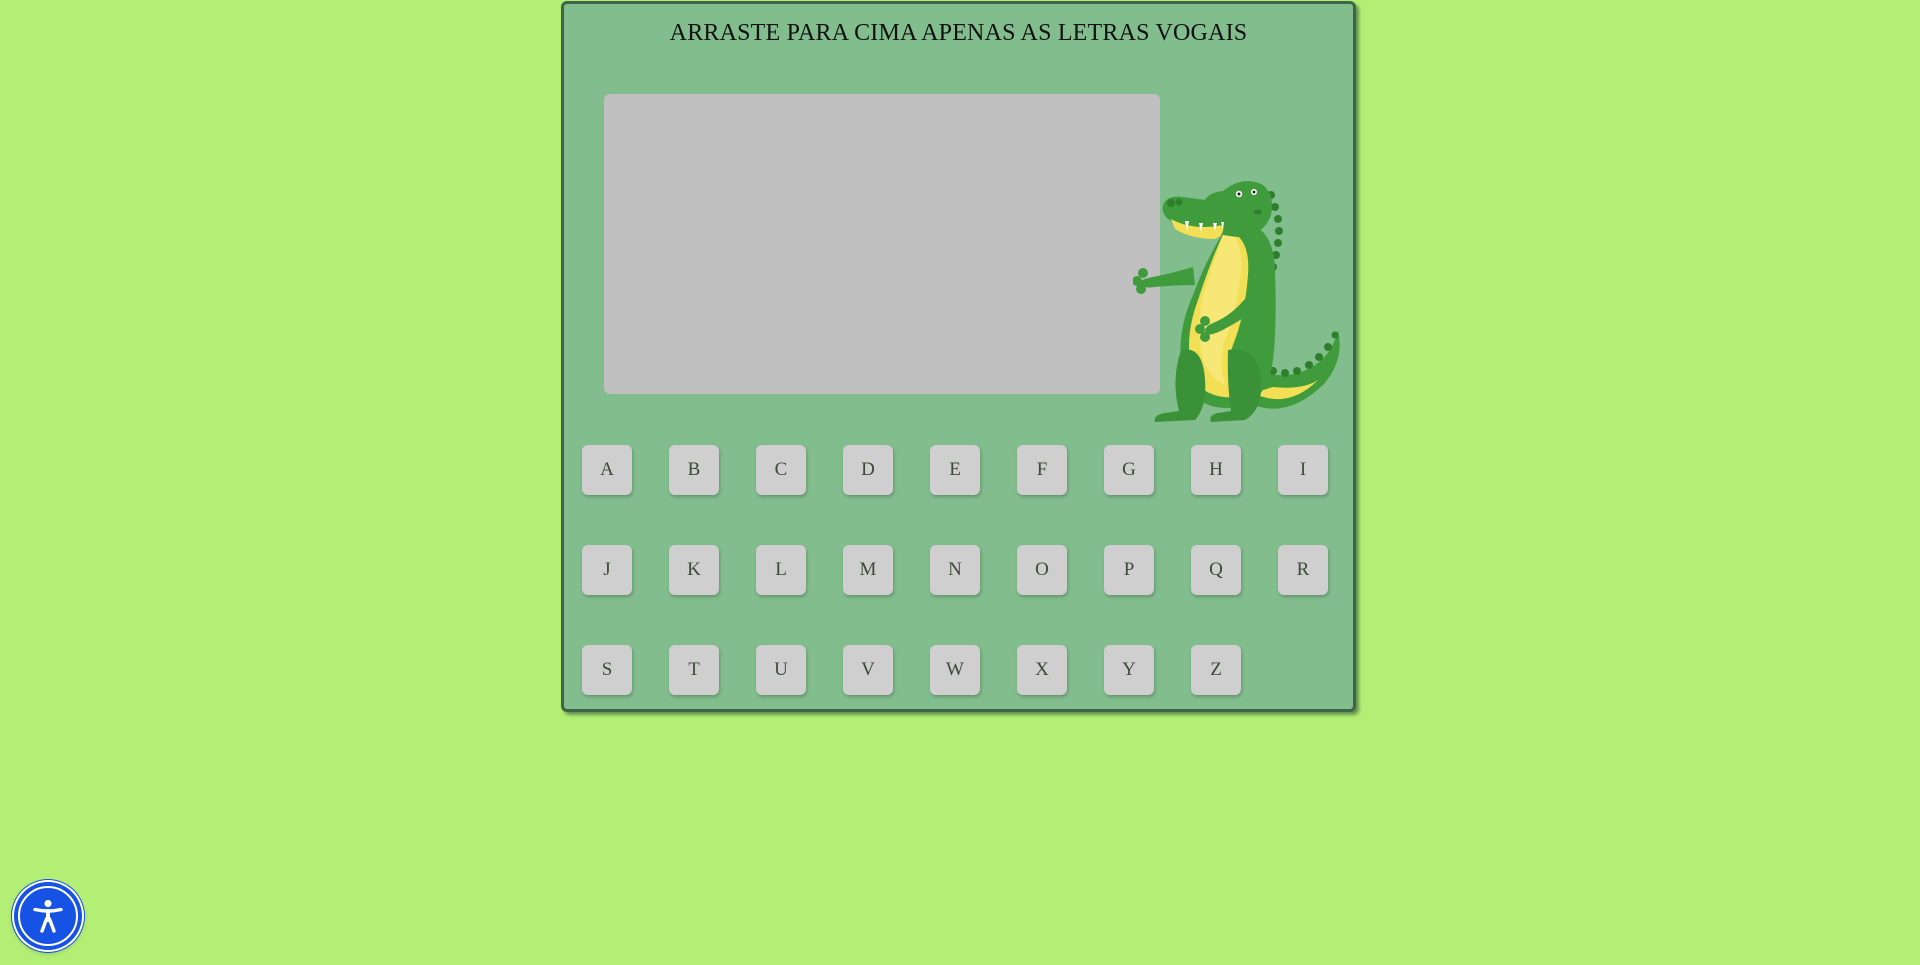  Describe the element at coordinates (694, 670) in the screenshot. I see `letter-tile-t: T` at that location.